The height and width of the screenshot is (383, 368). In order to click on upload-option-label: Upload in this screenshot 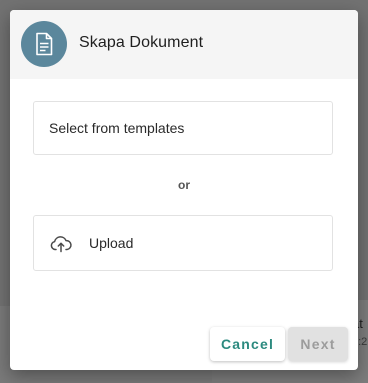, I will do `click(111, 243)`.